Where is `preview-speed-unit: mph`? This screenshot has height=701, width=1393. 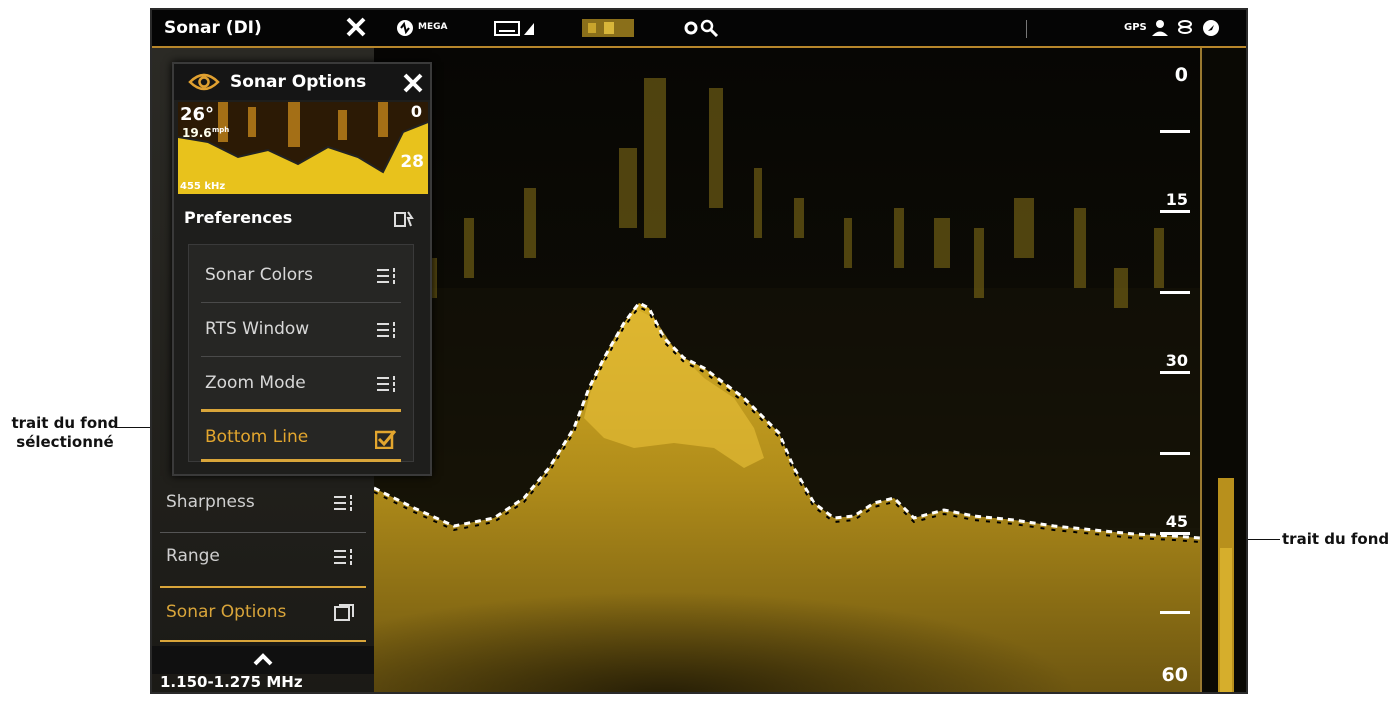 preview-speed-unit: mph is located at coordinates (221, 130).